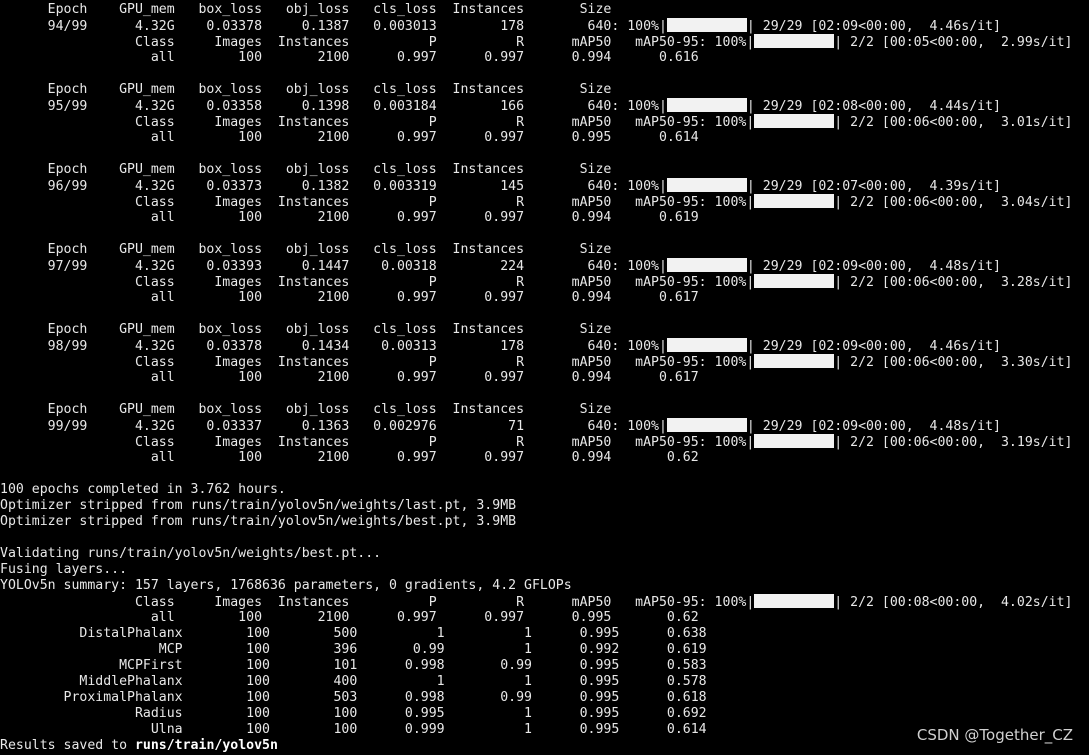  Describe the element at coordinates (544, 138) in the screenshot. I see `terminal-line: all 100 2100 0.997 0.997 0.995 0.614` at that location.